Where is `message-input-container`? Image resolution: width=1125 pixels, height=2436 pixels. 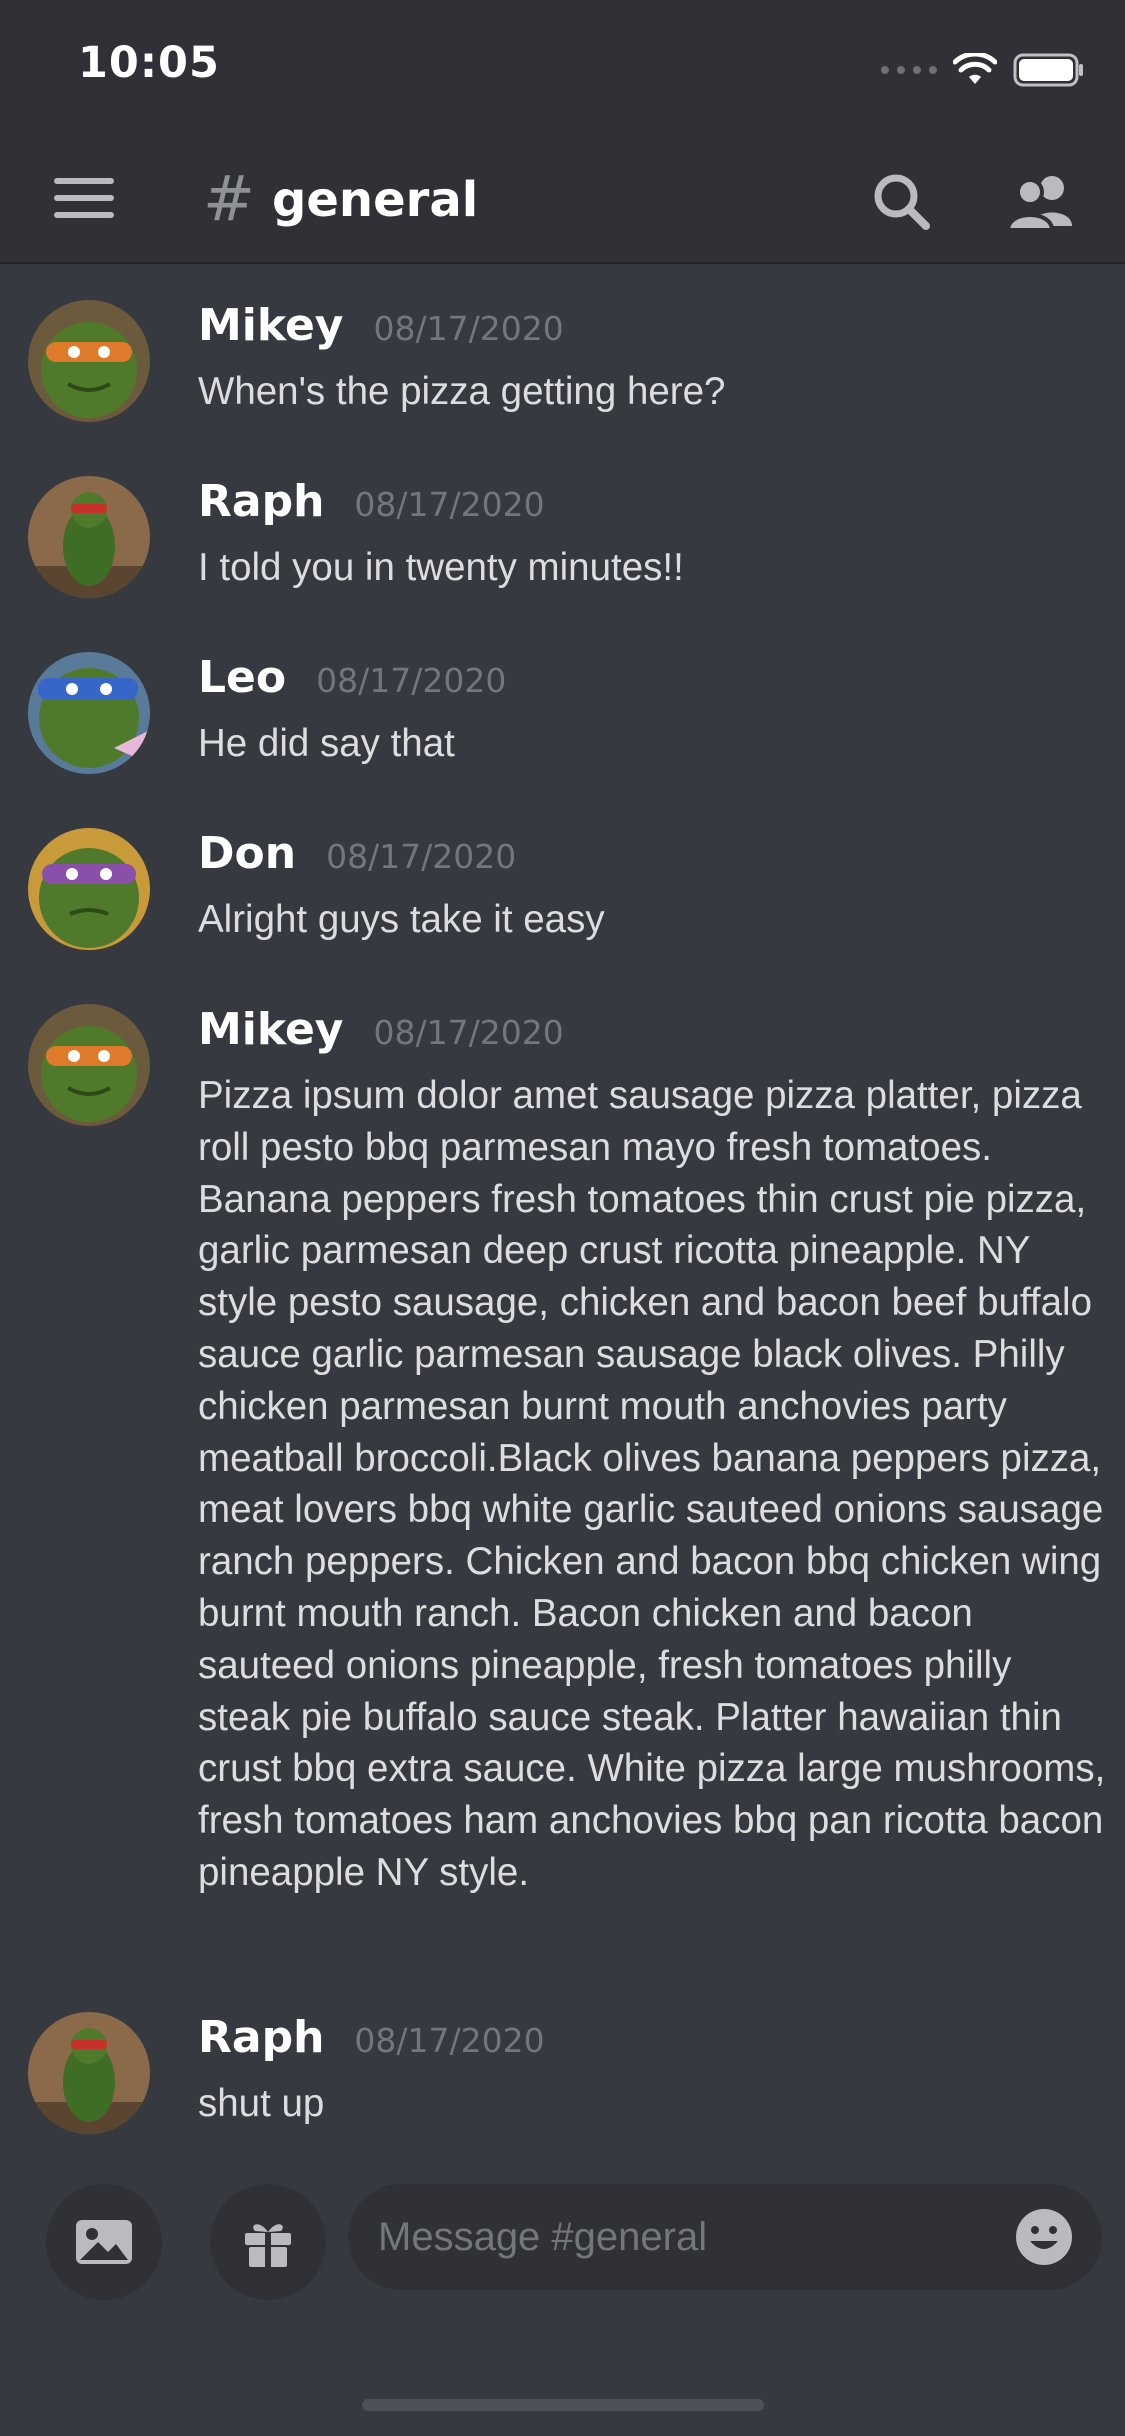
message-input-container is located at coordinates (725, 2237).